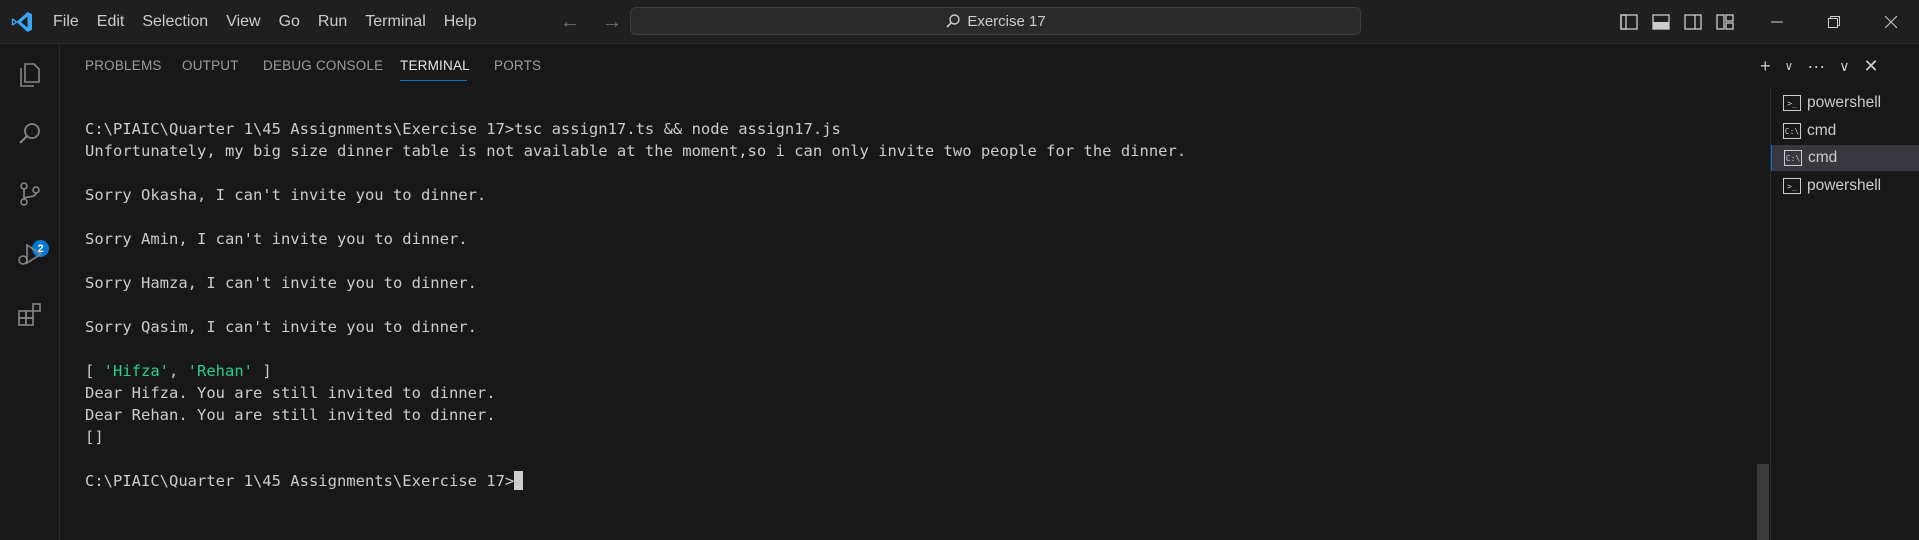 This screenshot has height=540, width=1919. I want to click on tab-ports: PORTS, so click(517, 65).